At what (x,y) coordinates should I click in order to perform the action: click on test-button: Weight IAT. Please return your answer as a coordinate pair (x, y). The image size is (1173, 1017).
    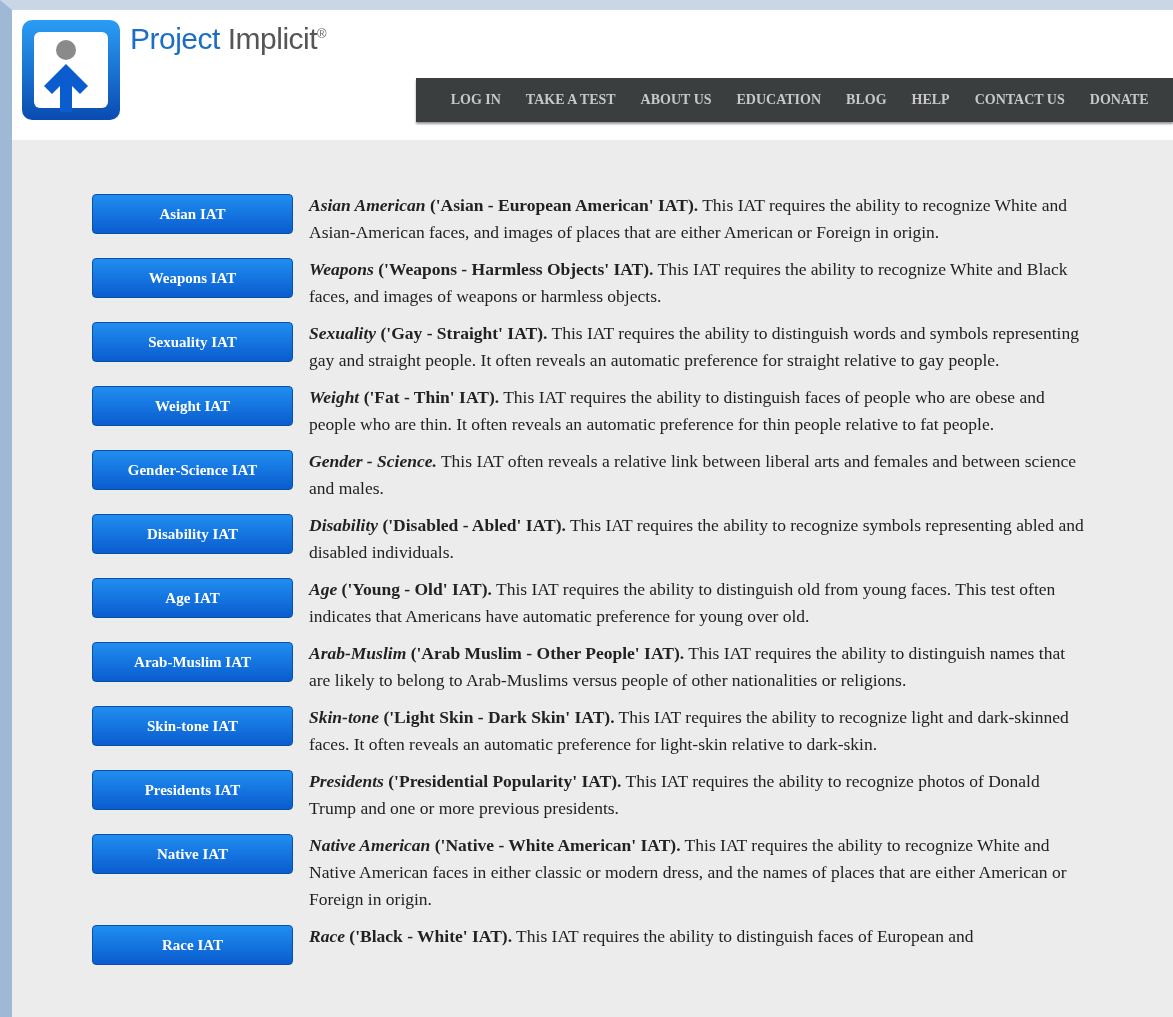
    Looking at the image, I should click on (192, 406).